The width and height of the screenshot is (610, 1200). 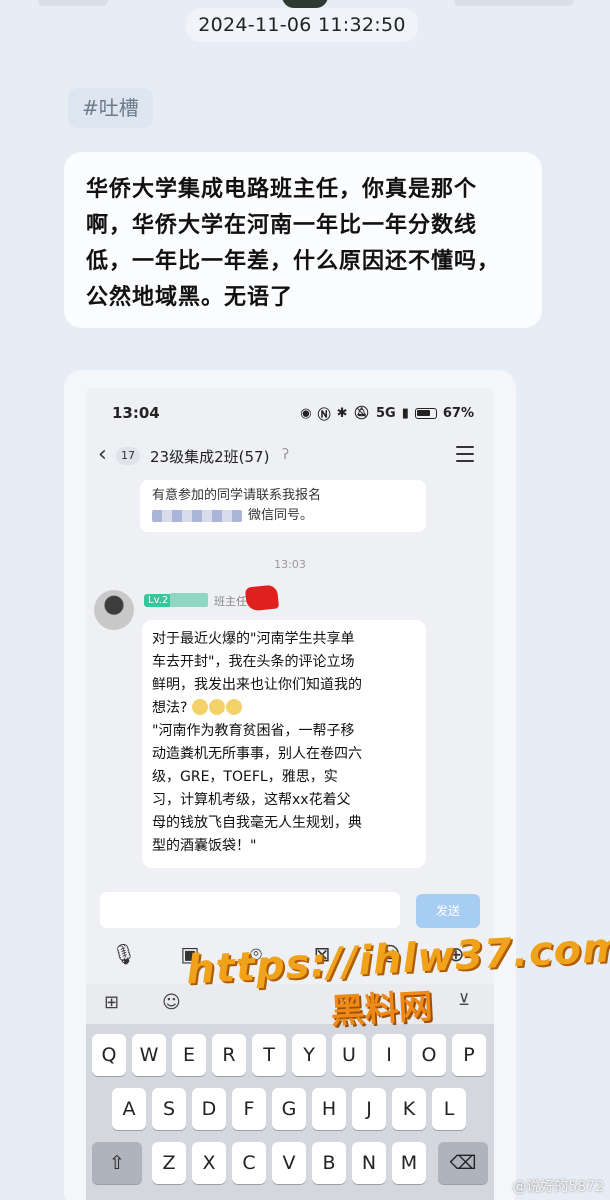 I want to click on message-line: 对于最近火爆的"河南学生共享单, so click(x=253, y=639).